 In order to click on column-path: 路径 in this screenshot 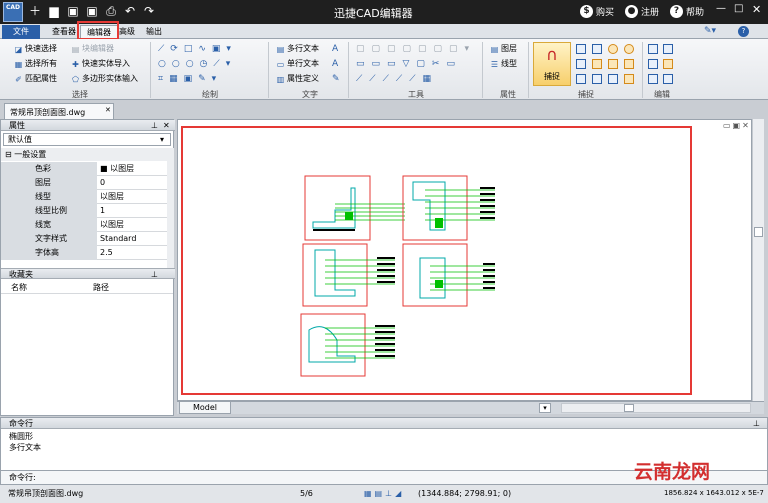, I will do `click(101, 287)`.